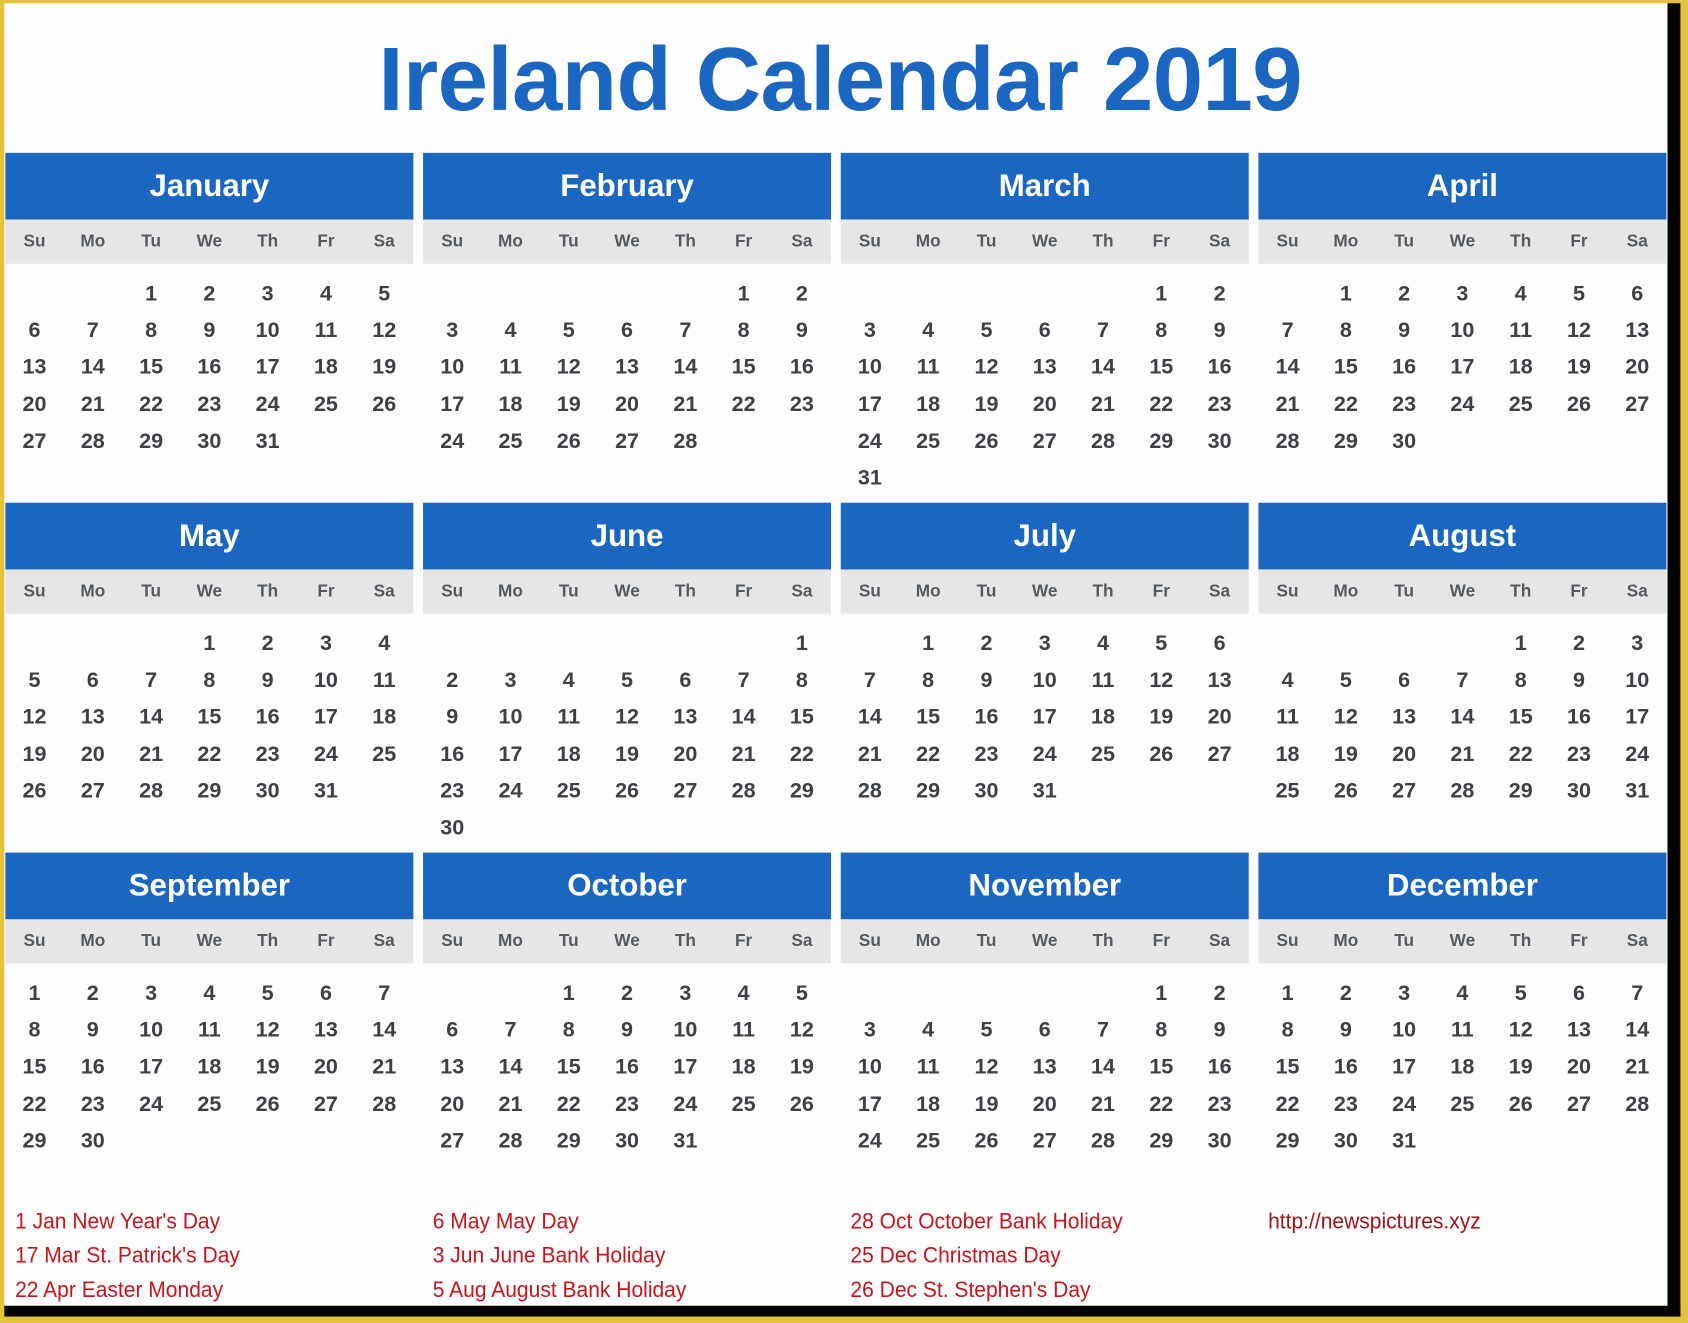 The height and width of the screenshot is (1323, 1688). I want to click on day-cell: 24, so click(1045, 754).